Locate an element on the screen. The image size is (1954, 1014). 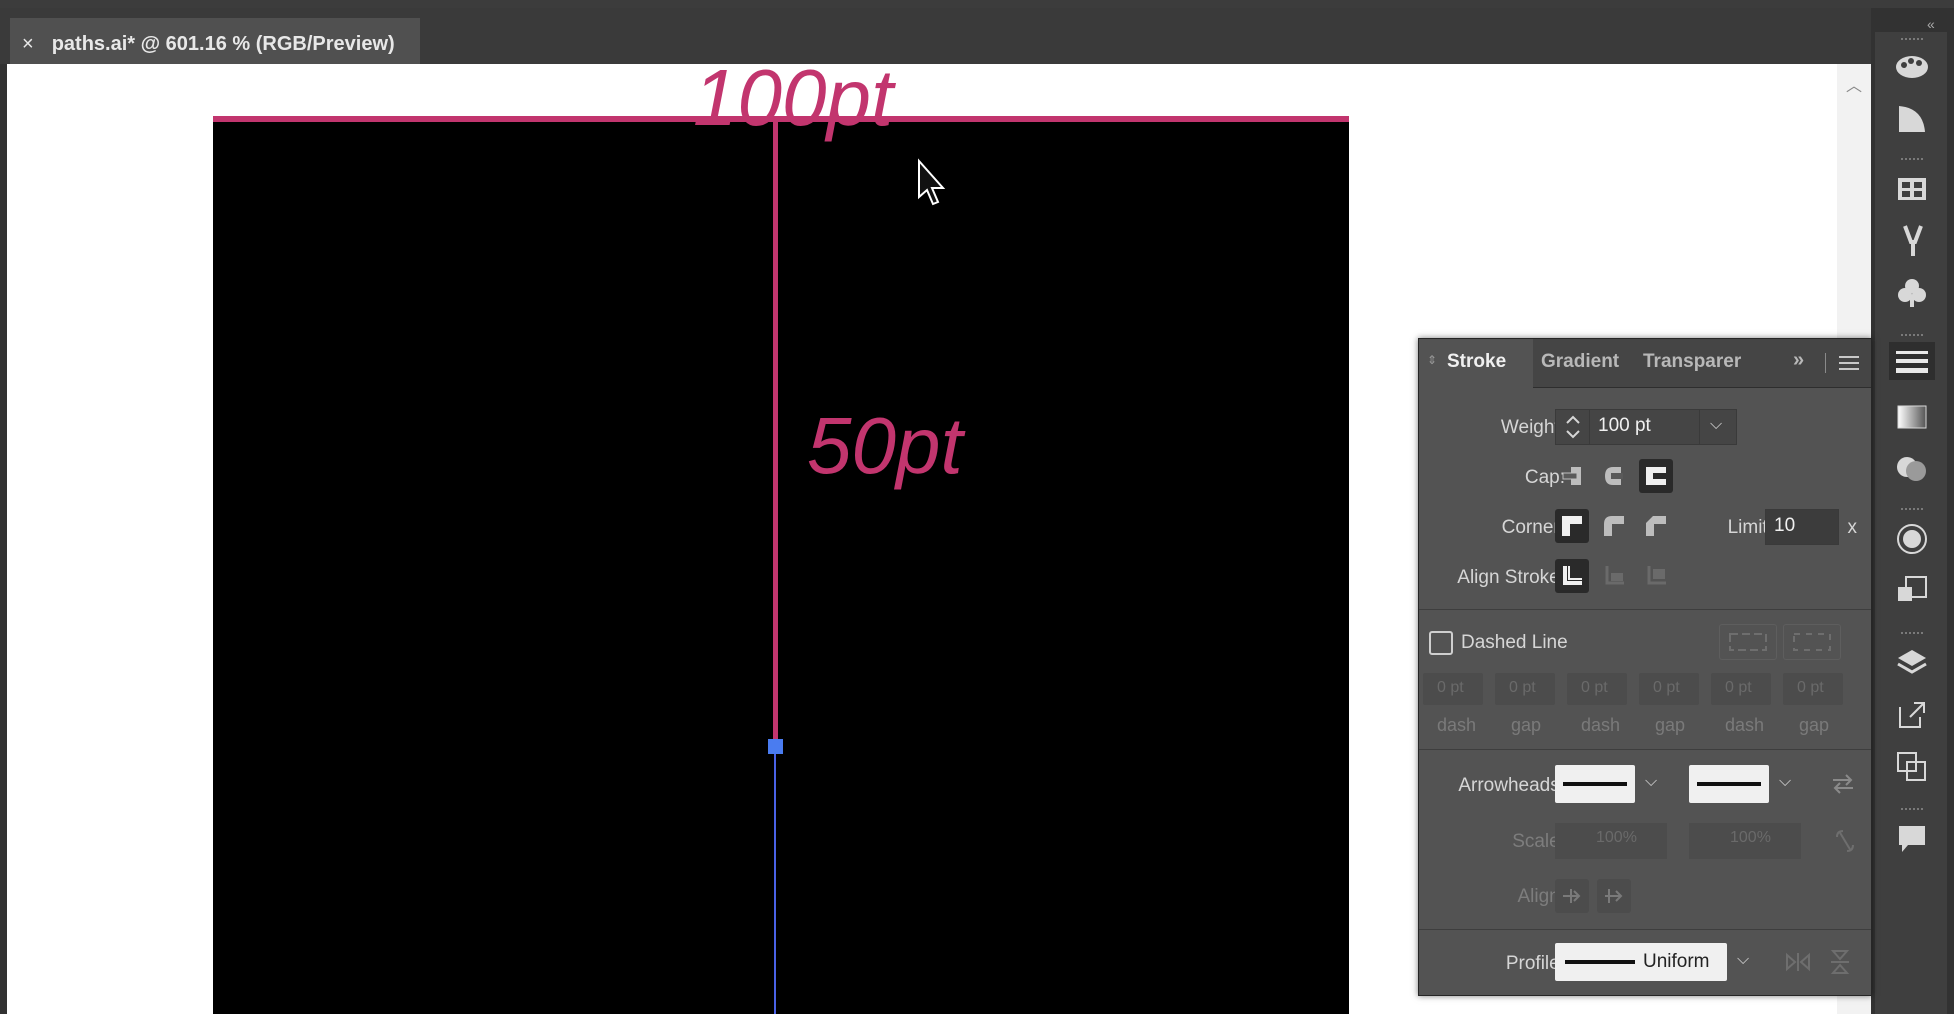
limit-input: 10 is located at coordinates (1802, 527).